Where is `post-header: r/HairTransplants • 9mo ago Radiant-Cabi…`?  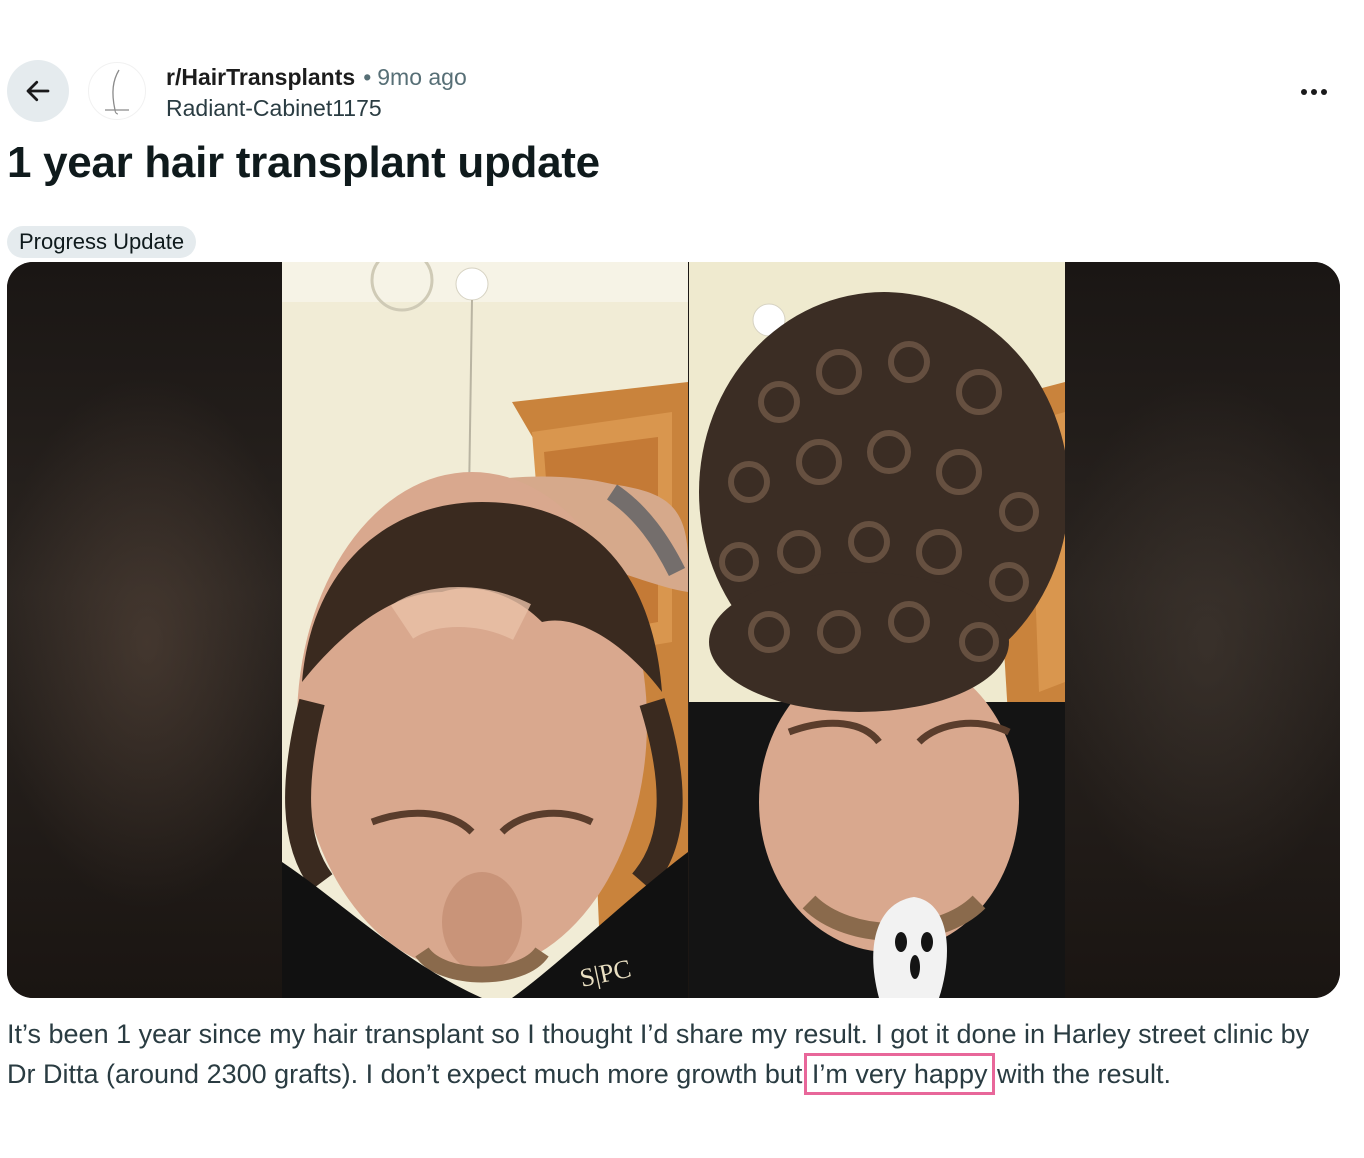 post-header: r/HairTransplants • 9mo ago Radiant-Cabi… is located at coordinates (682, 65).